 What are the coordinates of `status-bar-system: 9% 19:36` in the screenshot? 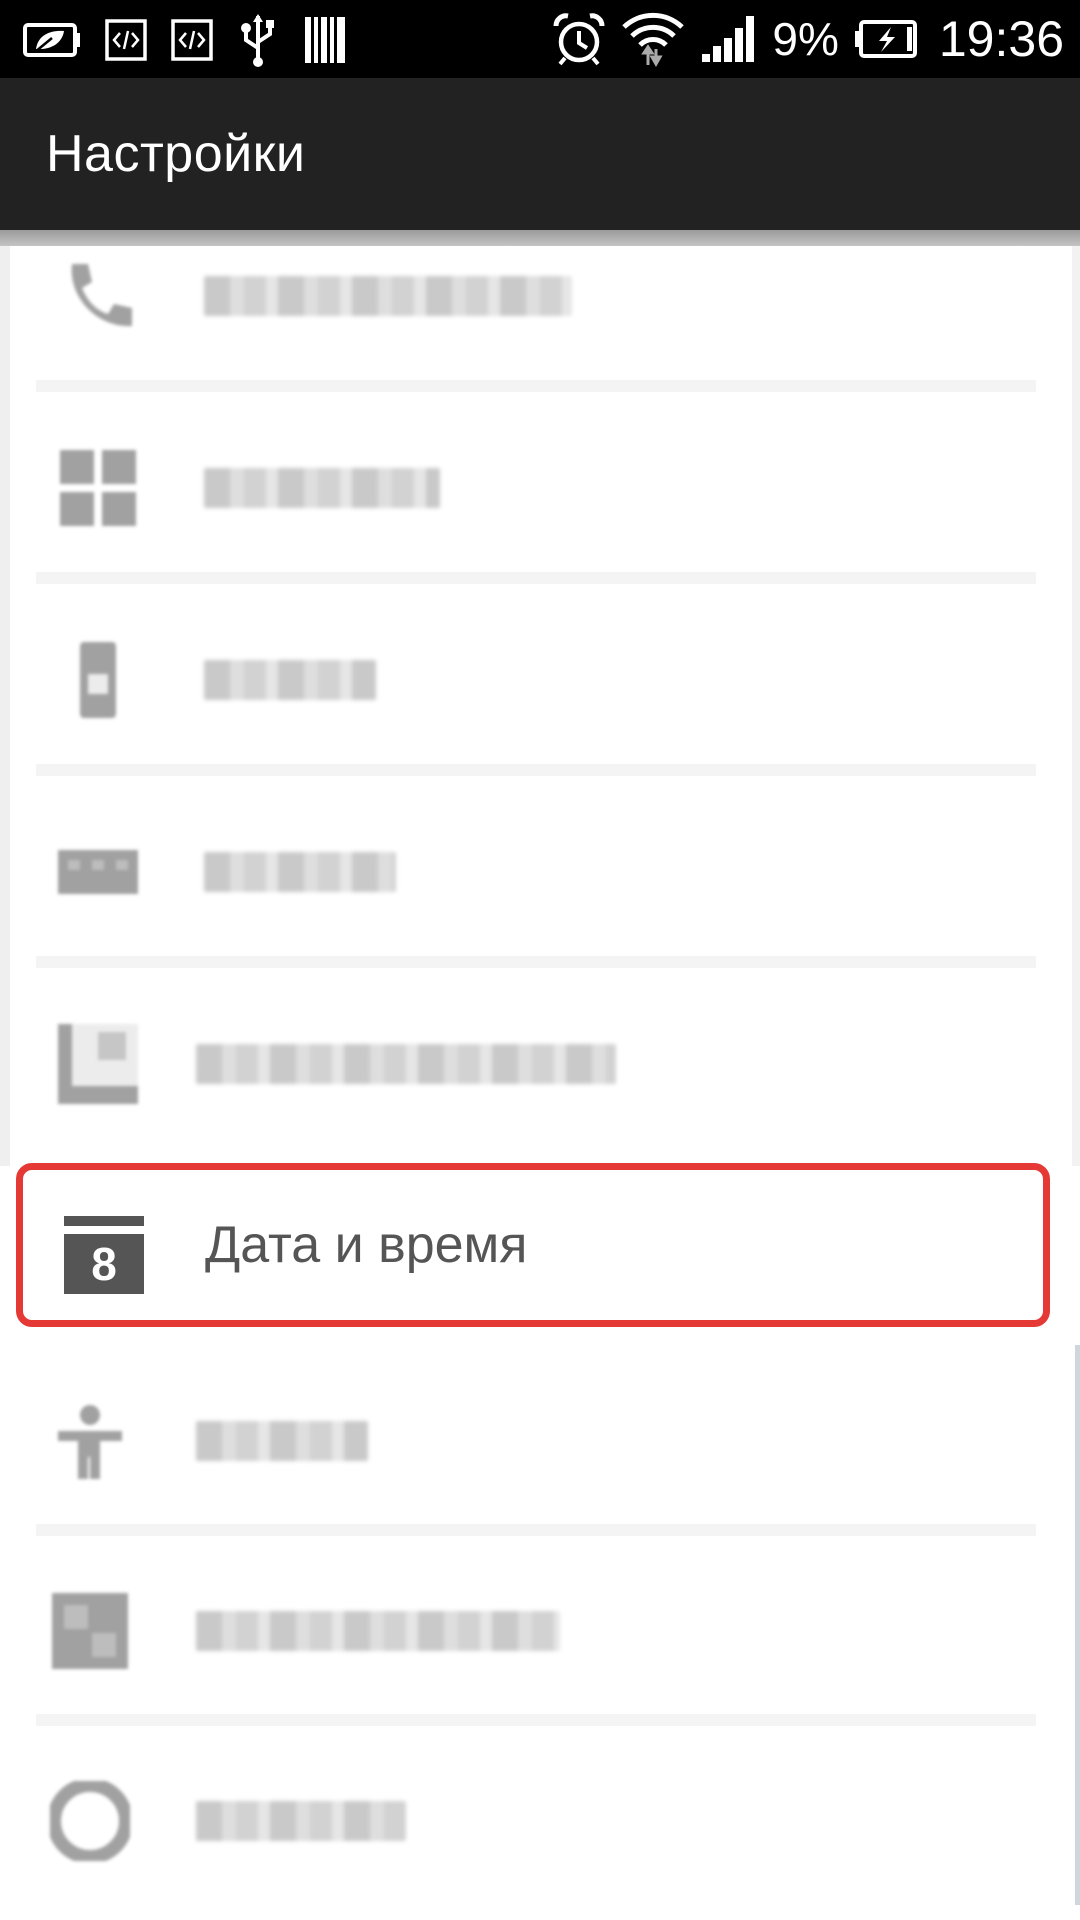 It's located at (808, 39).